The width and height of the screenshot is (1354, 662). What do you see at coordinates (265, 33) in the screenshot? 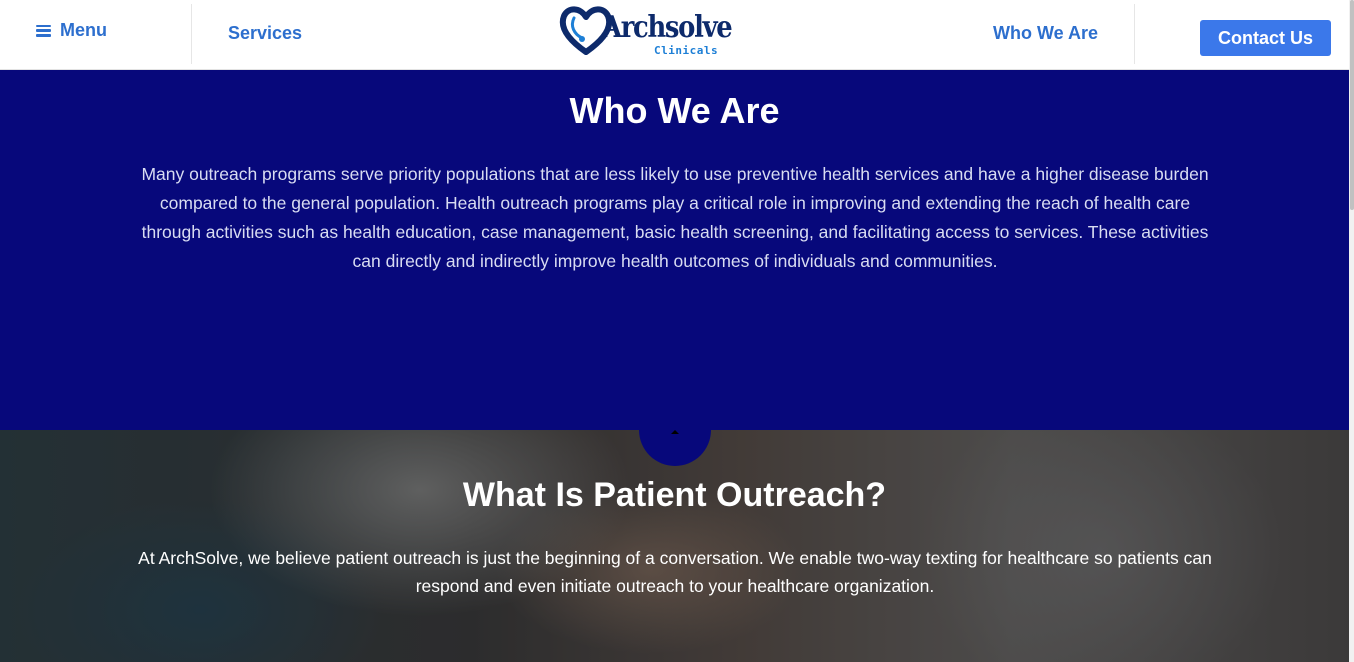
I see `nav-link-services: Services` at bounding box center [265, 33].